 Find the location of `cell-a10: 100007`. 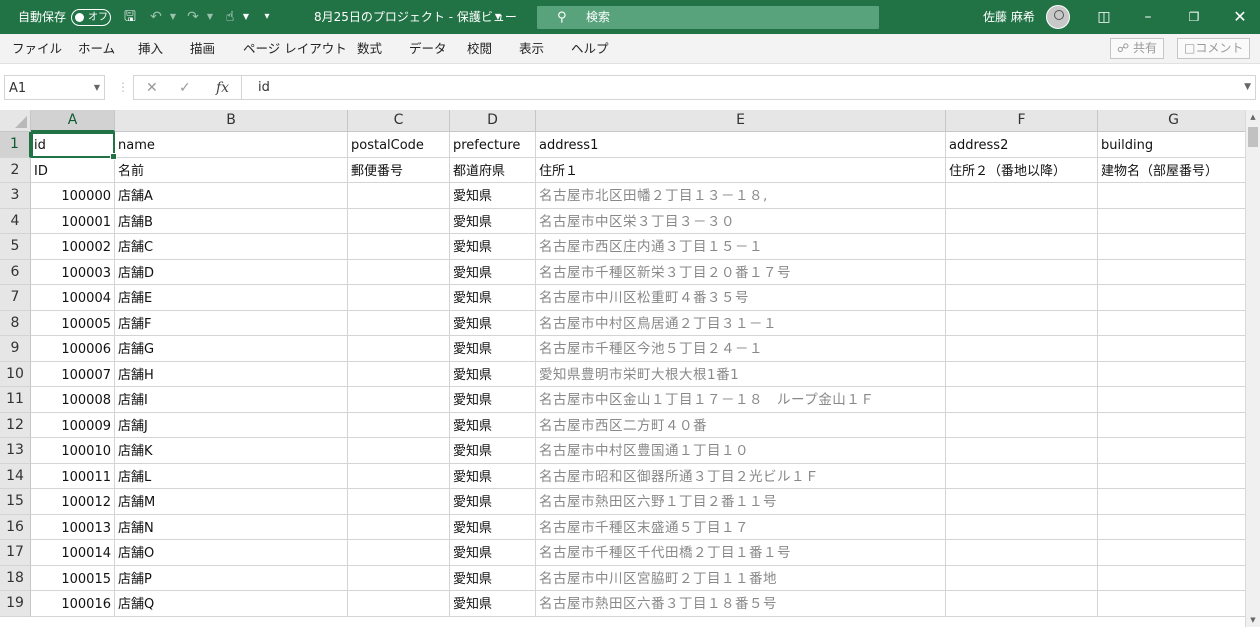

cell-a10: 100007 is located at coordinates (73, 374).